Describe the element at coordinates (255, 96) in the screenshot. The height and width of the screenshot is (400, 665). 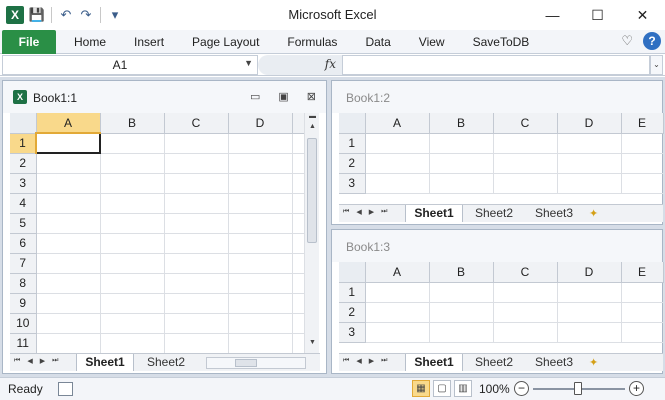
I see `window-minimize-icon: ▭` at that location.